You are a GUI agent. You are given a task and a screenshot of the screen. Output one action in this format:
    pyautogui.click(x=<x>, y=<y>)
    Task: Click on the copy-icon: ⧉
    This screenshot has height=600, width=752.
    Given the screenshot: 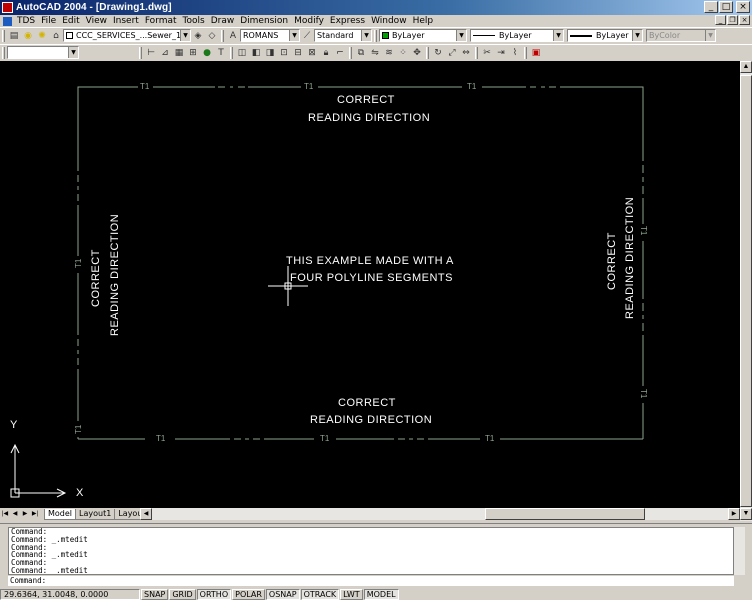 What is the action you would take?
    pyautogui.click(x=361, y=53)
    